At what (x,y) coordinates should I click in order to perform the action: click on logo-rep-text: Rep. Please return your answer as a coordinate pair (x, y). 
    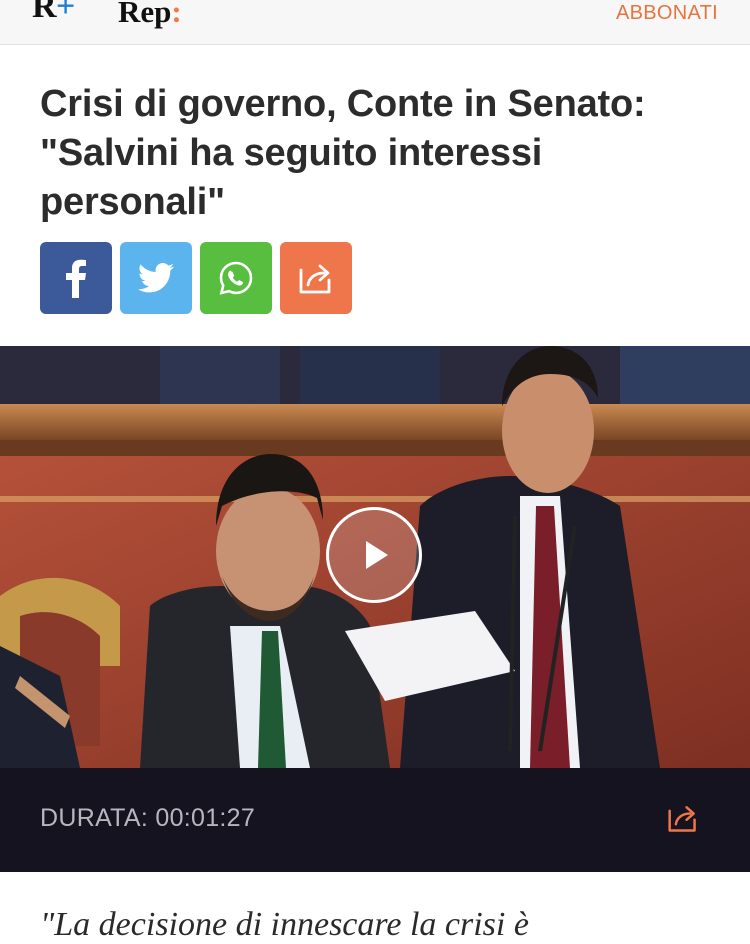
    Looking at the image, I should click on (145, 14).